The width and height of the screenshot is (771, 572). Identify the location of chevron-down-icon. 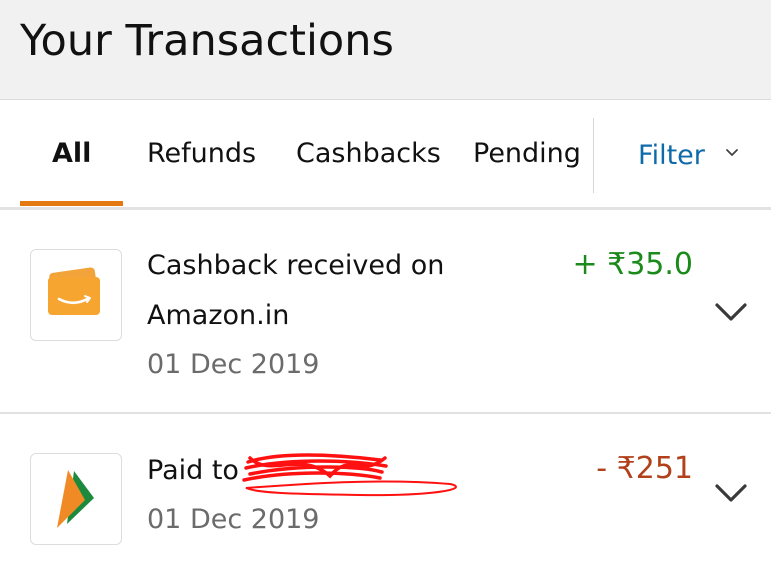
(732, 153).